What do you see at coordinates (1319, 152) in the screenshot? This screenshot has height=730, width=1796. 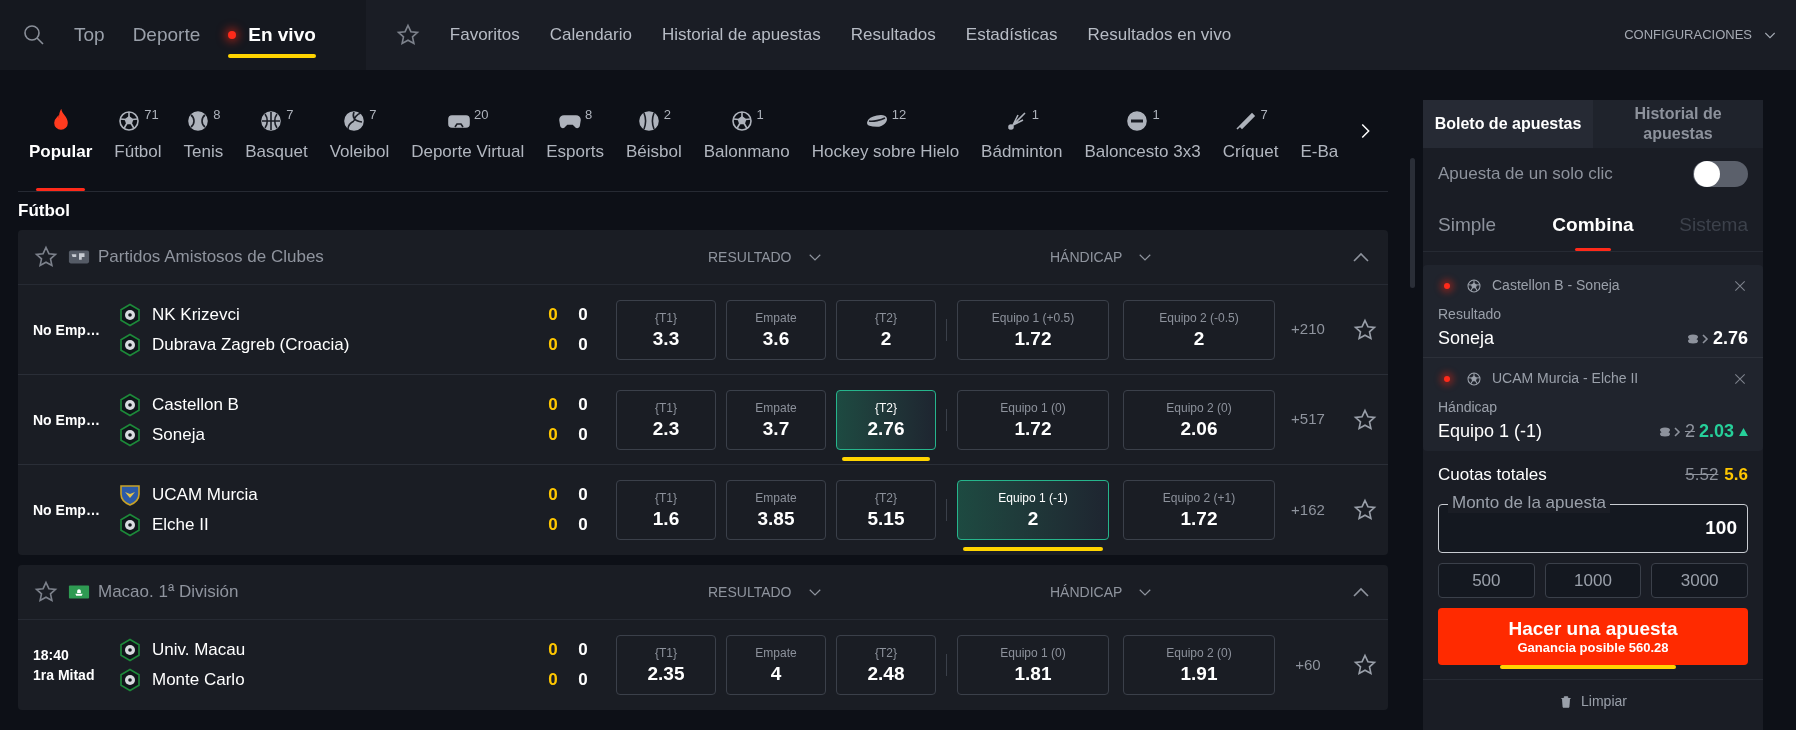 I see `sport-label: E-Ba` at bounding box center [1319, 152].